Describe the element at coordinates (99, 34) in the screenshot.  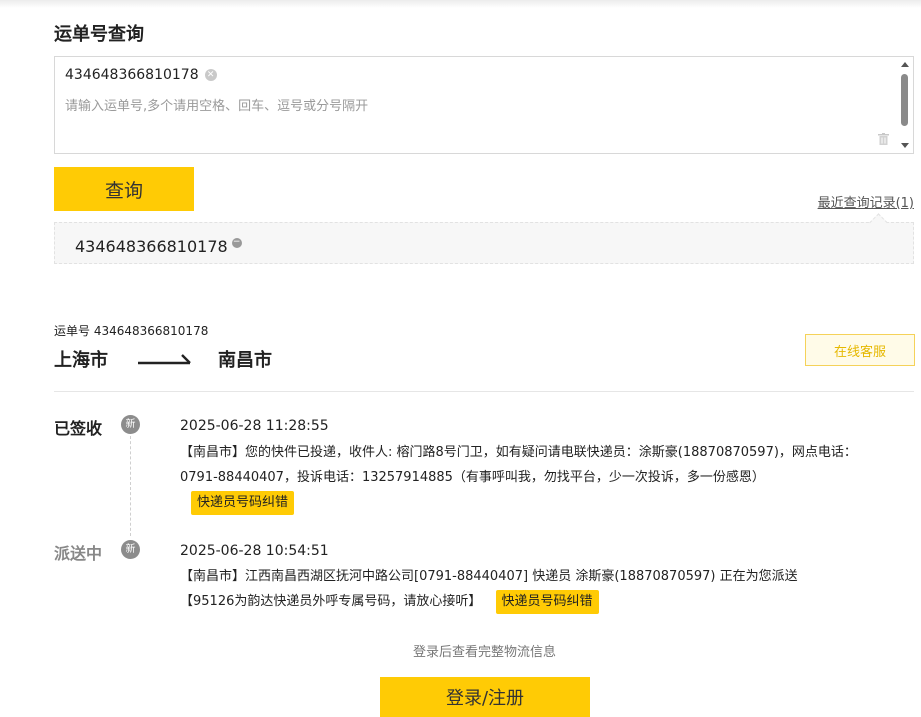
I see `query-title: 运单号查询` at that location.